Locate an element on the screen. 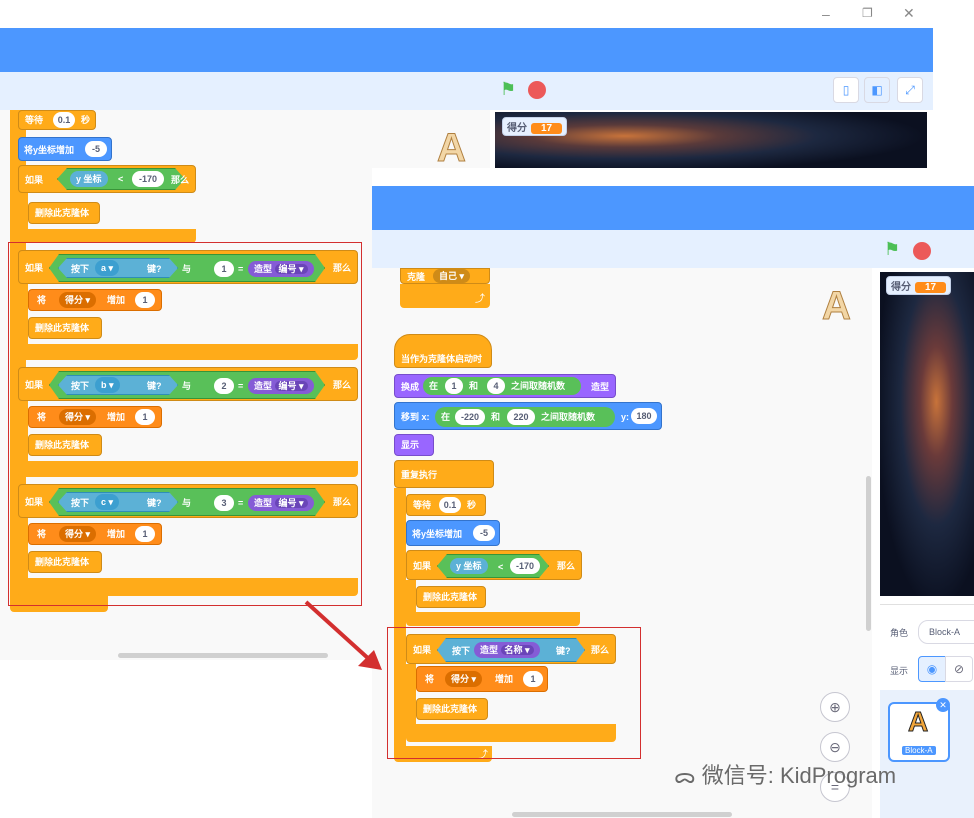 The image size is (974, 818). front-if1-bottom is located at coordinates (493, 619).